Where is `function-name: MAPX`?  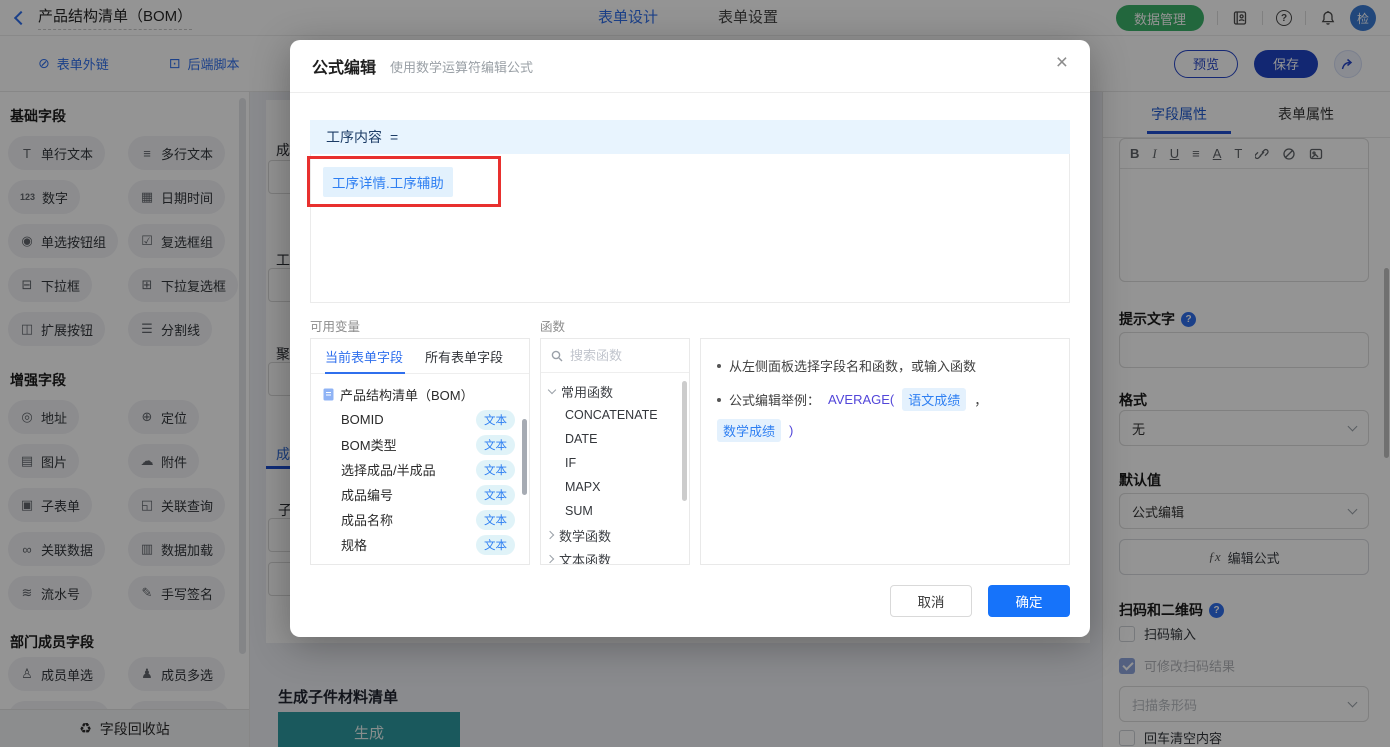 function-name: MAPX is located at coordinates (583, 487).